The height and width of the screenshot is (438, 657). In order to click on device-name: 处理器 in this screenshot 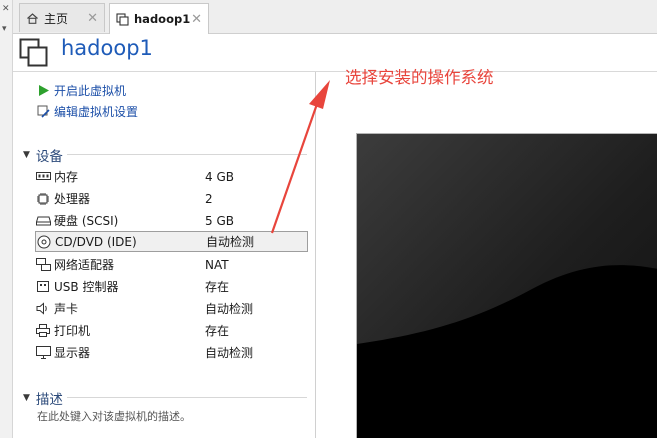, I will do `click(72, 199)`.